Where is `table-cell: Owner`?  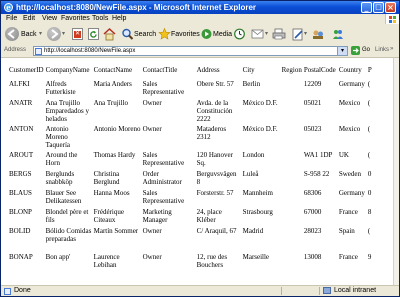 table-cell: Owner is located at coordinates (152, 129).